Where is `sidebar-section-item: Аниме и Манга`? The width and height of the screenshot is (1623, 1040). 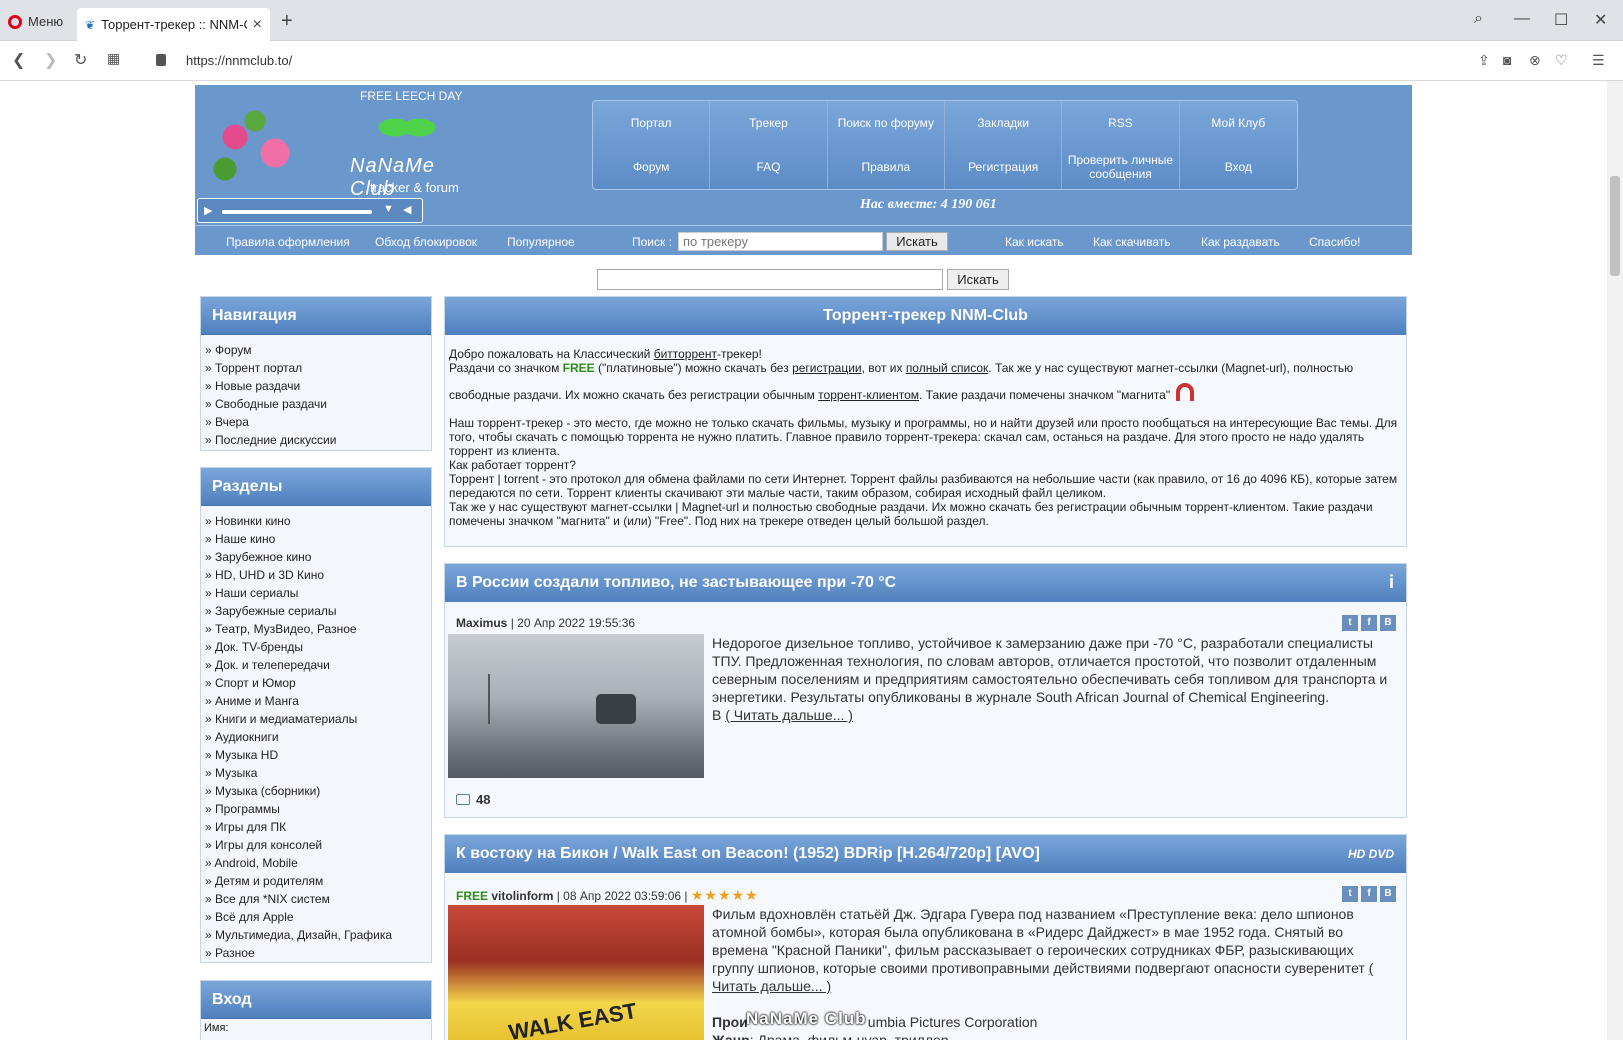 sidebar-section-item: Аниме и Манга is located at coordinates (316, 701).